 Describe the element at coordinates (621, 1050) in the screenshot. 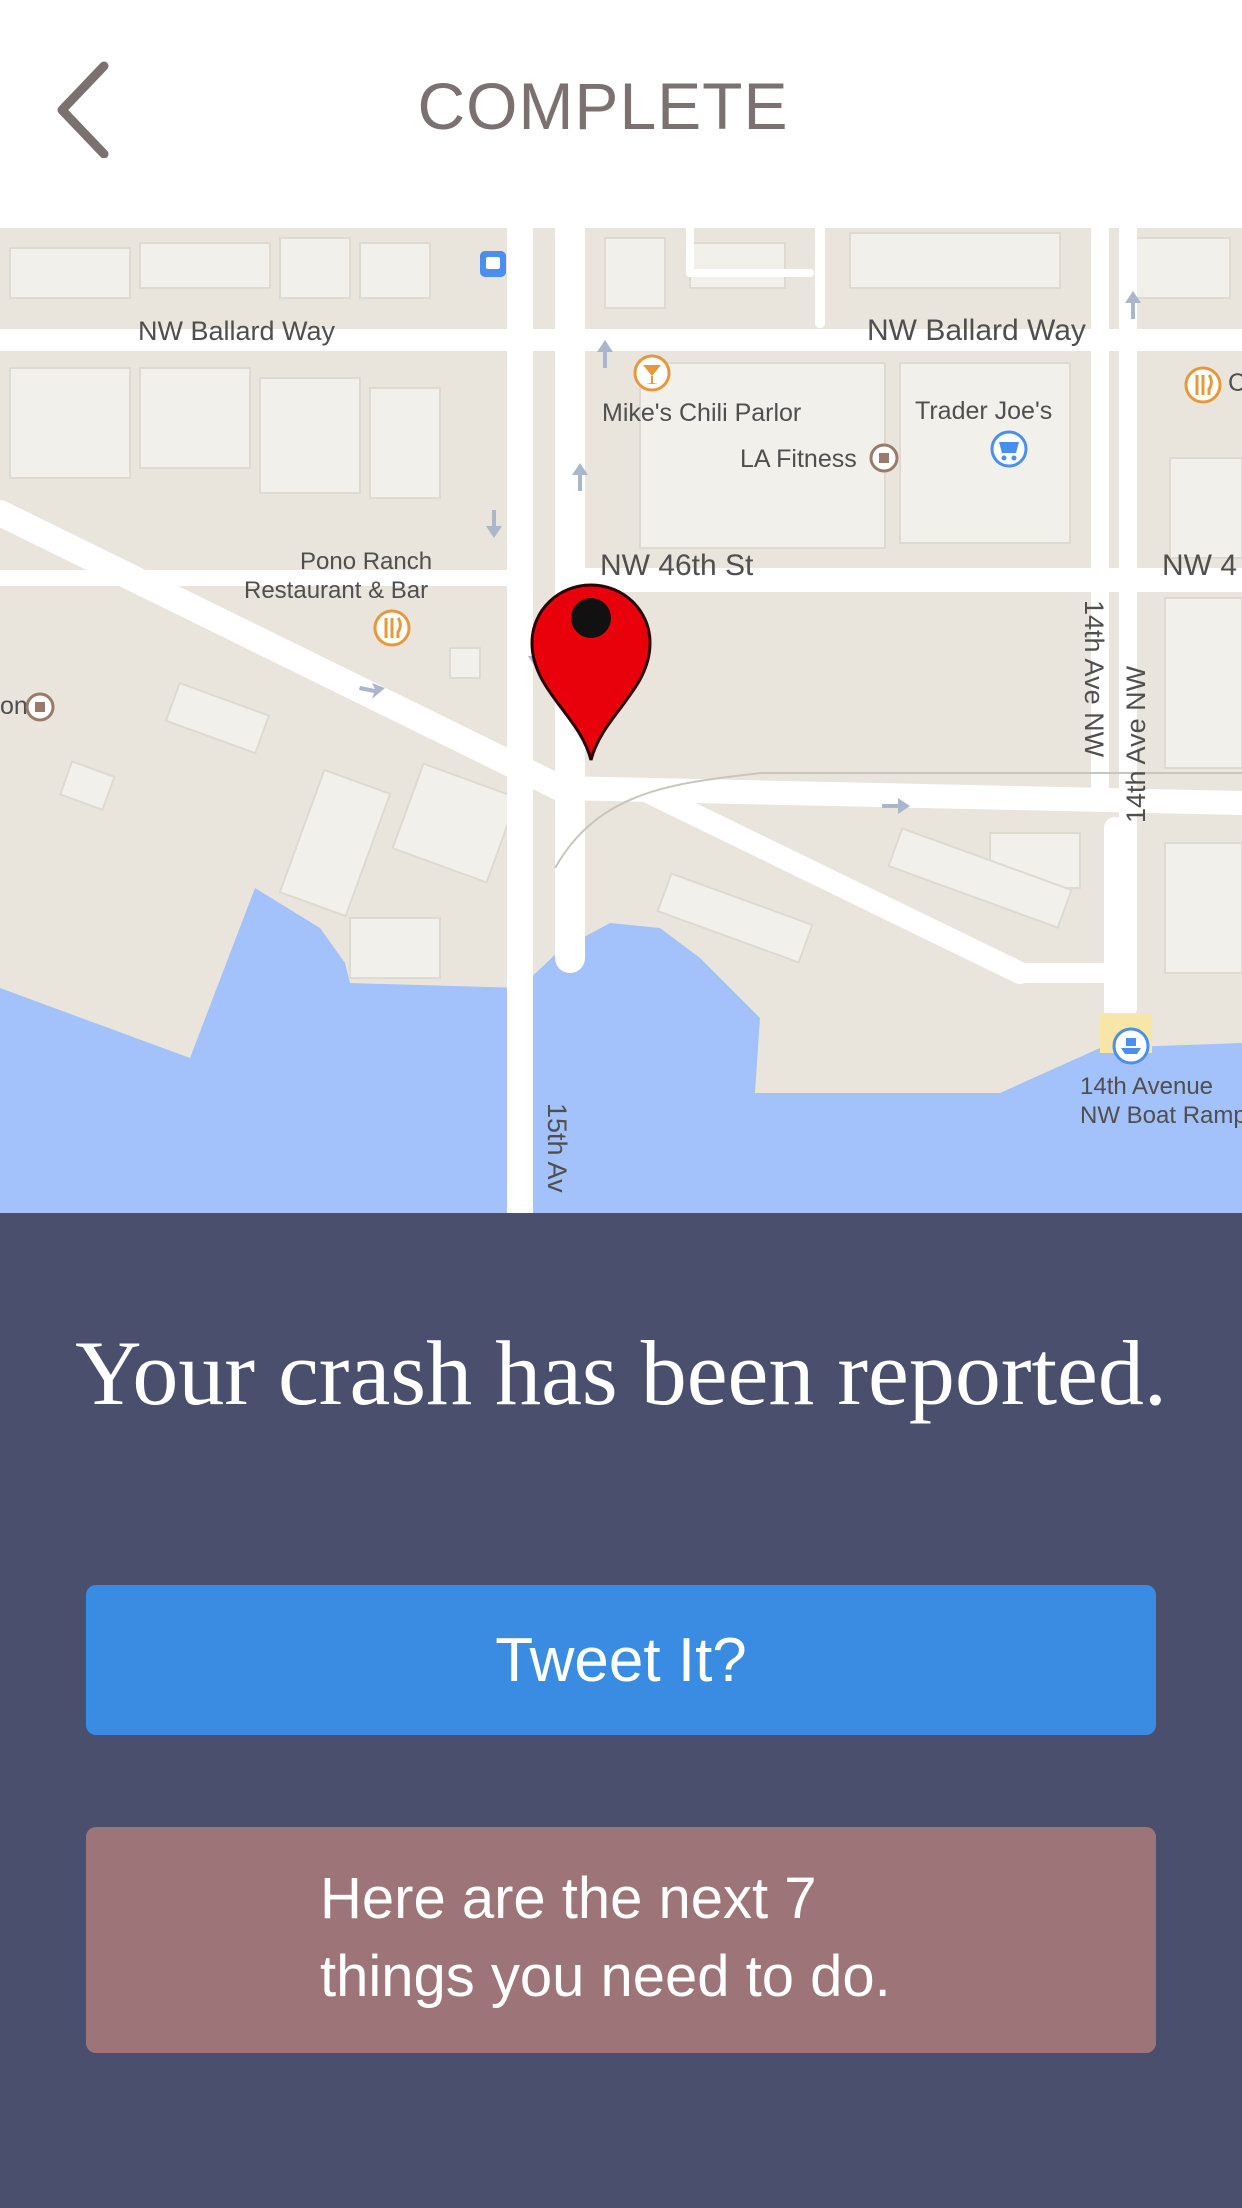

I see `water-area` at that location.